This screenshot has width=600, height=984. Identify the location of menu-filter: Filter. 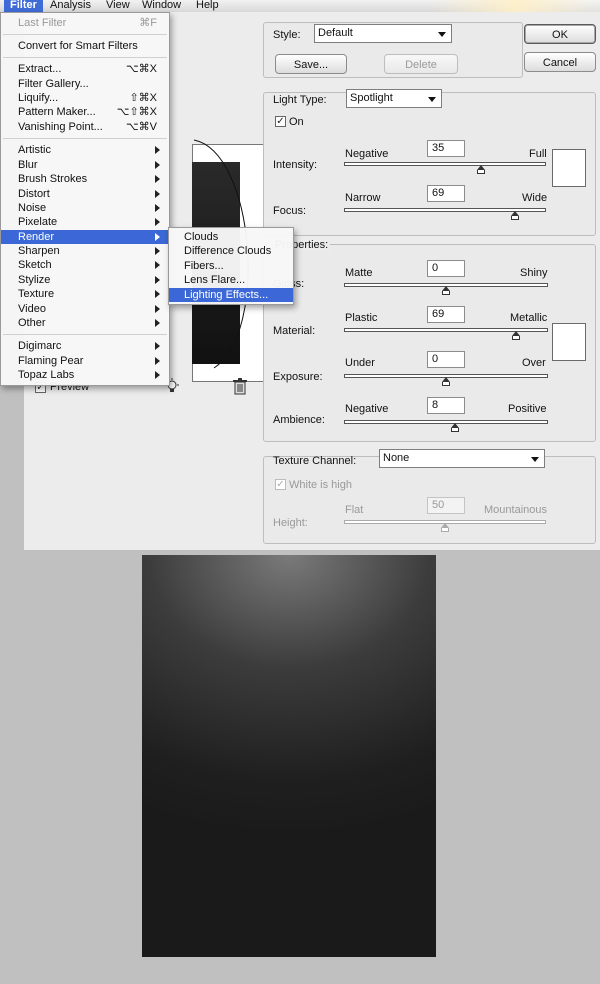
(23, 6).